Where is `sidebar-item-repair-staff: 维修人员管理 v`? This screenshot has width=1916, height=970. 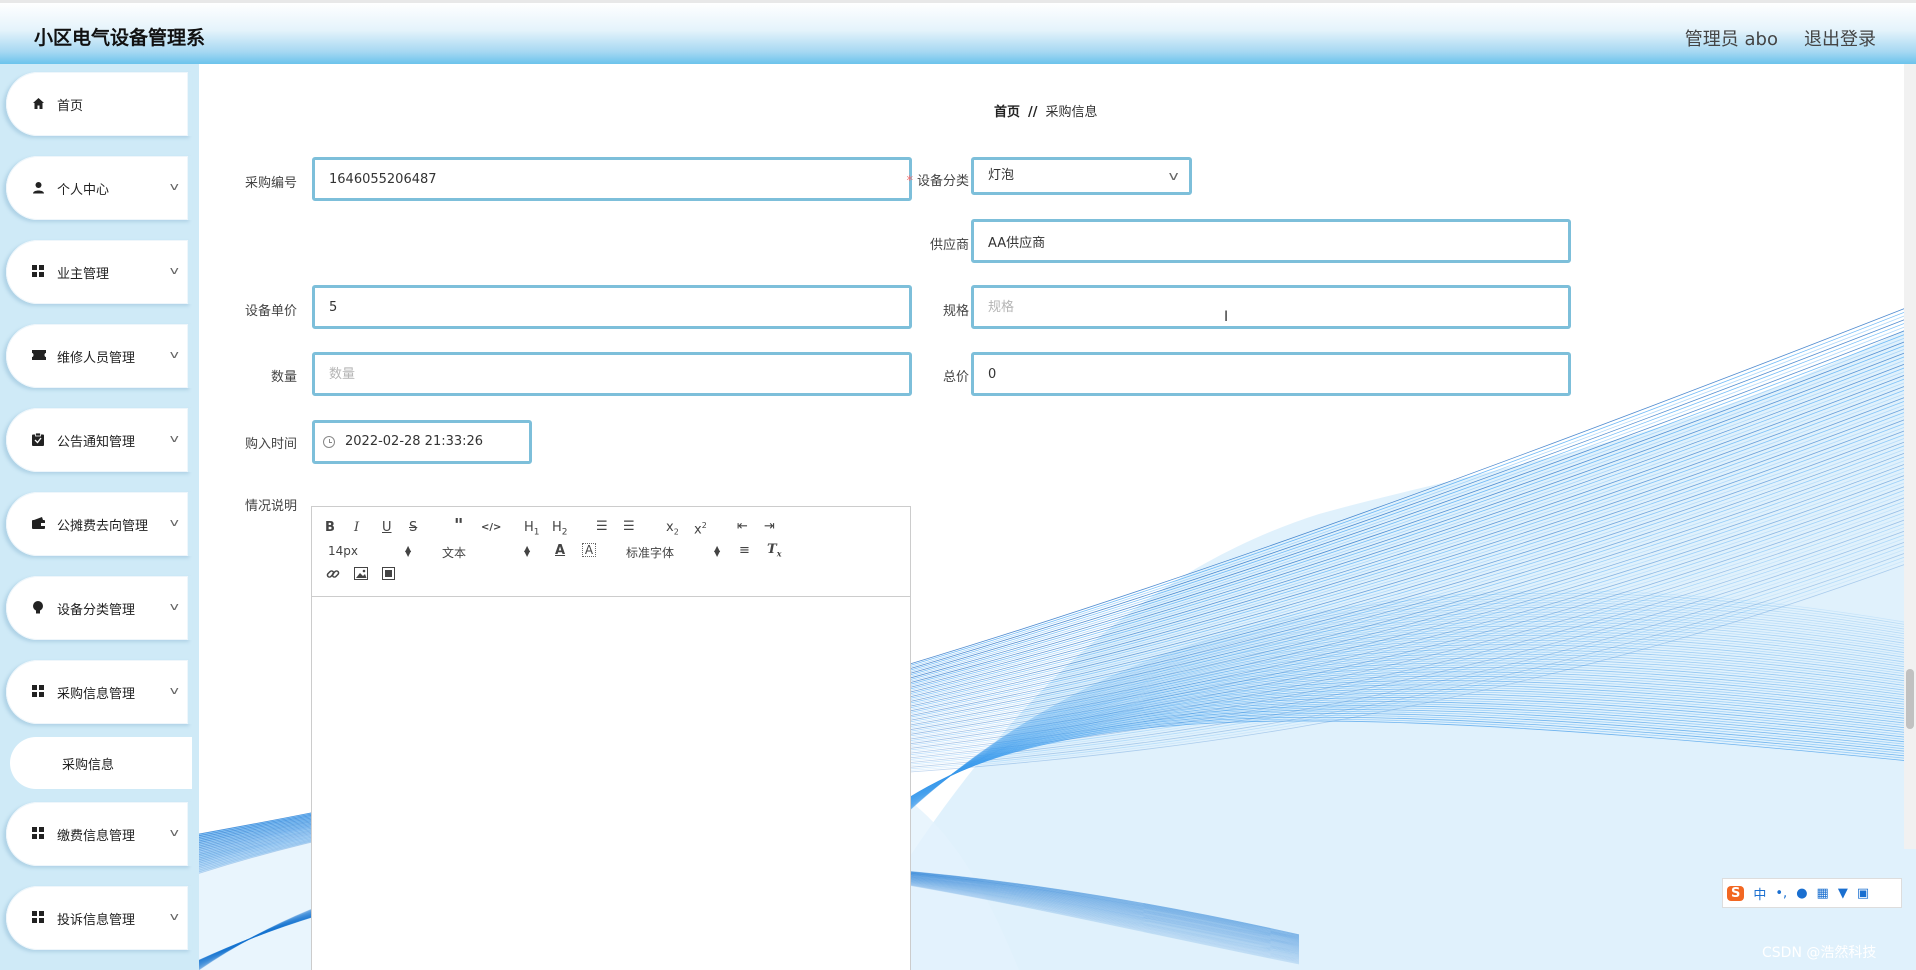 sidebar-item-repair-staff: 维修人员管理 v is located at coordinates (99, 356).